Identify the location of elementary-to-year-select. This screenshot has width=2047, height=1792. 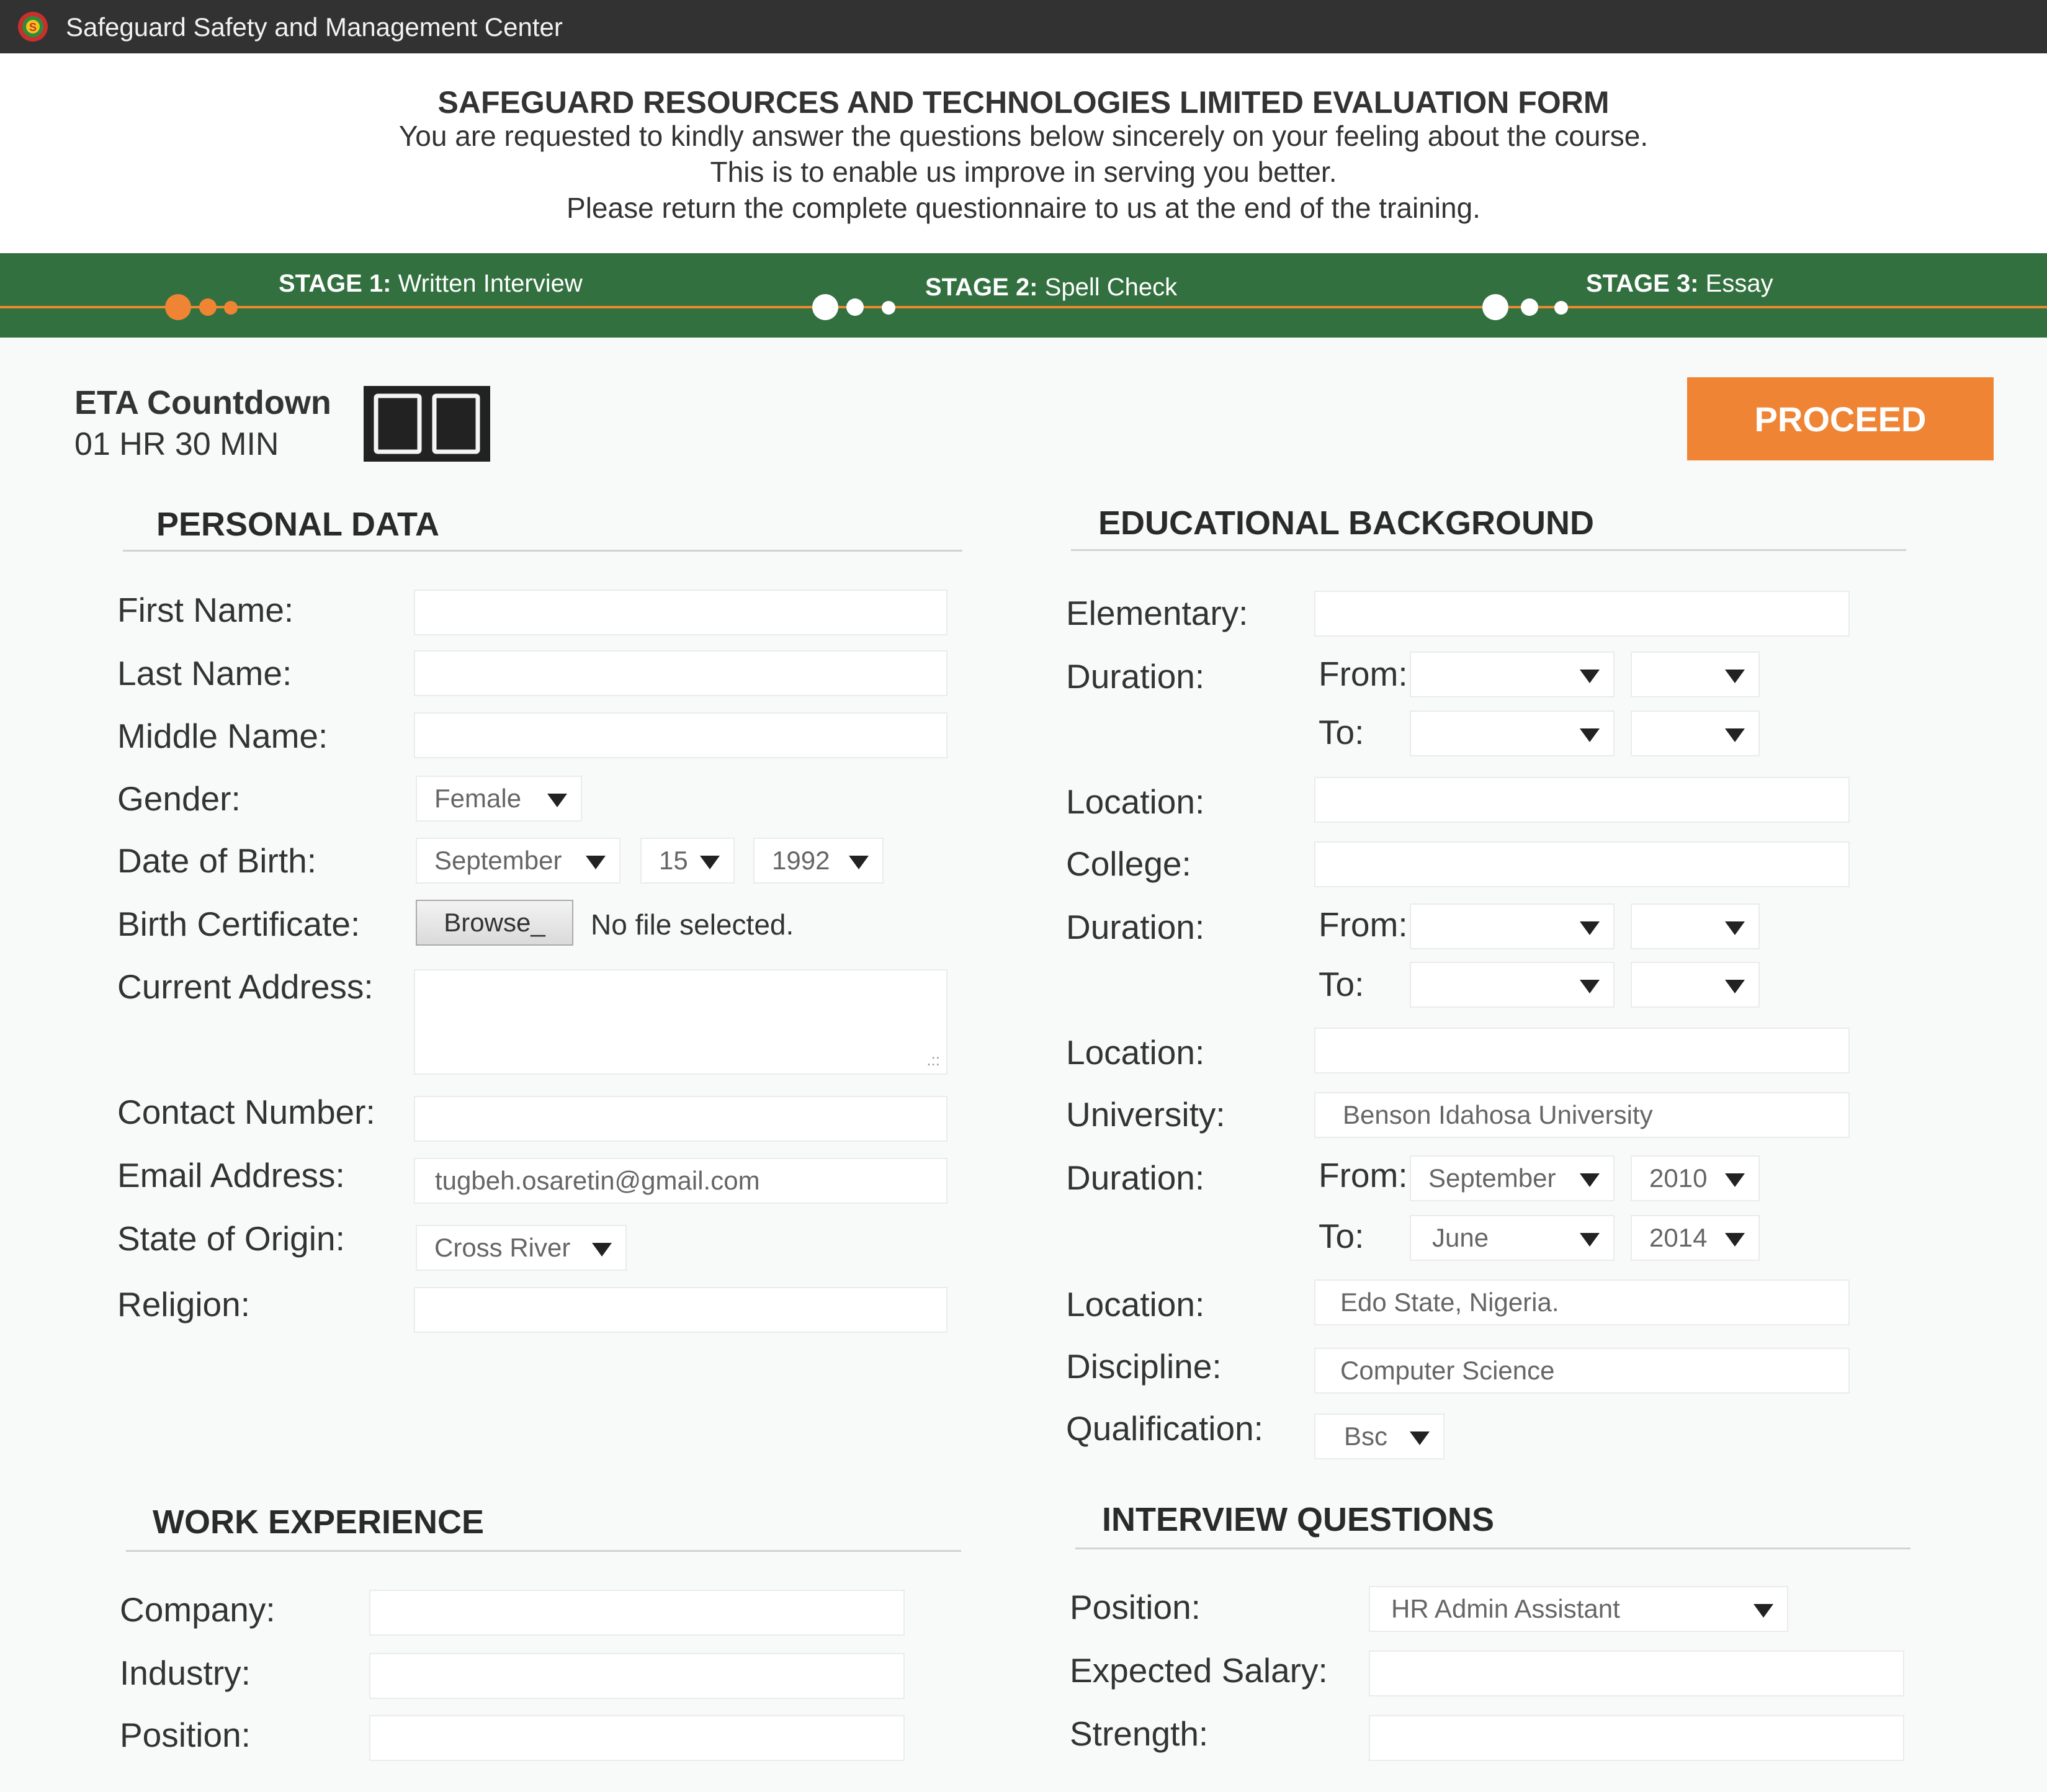
(1695, 733).